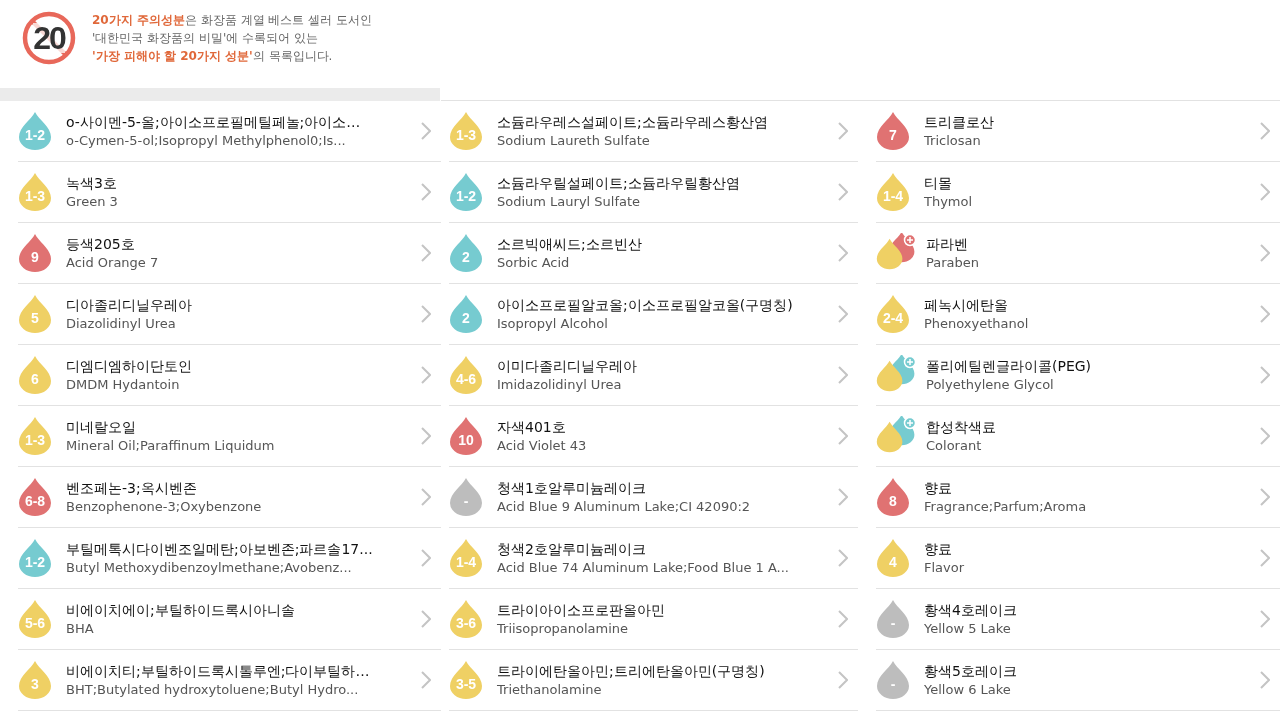  Describe the element at coordinates (181, 610) in the screenshot. I see `ingredient-name: 비에이치에이;부틸하이드록시아니솔` at that location.